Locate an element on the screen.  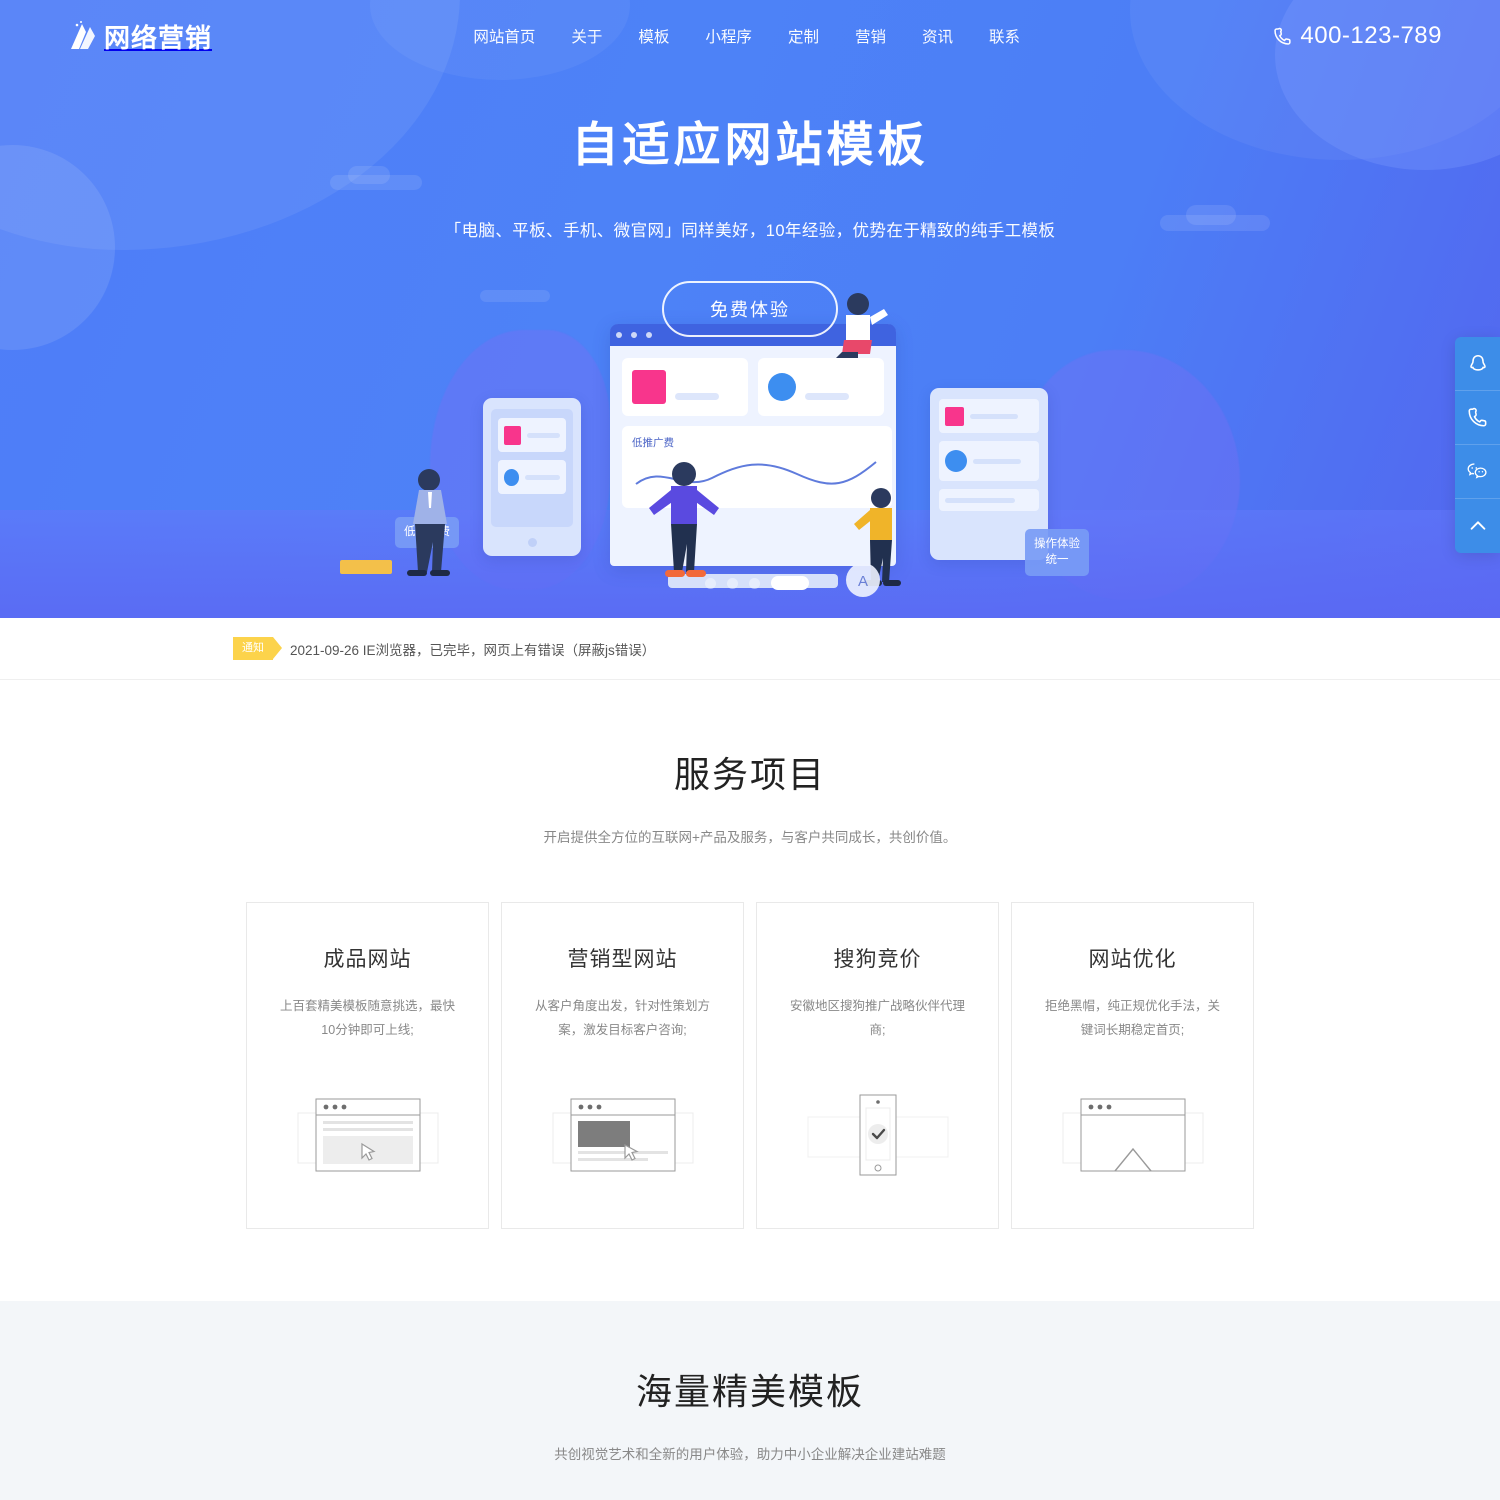
illustration-gold-block is located at coordinates (366, 567).